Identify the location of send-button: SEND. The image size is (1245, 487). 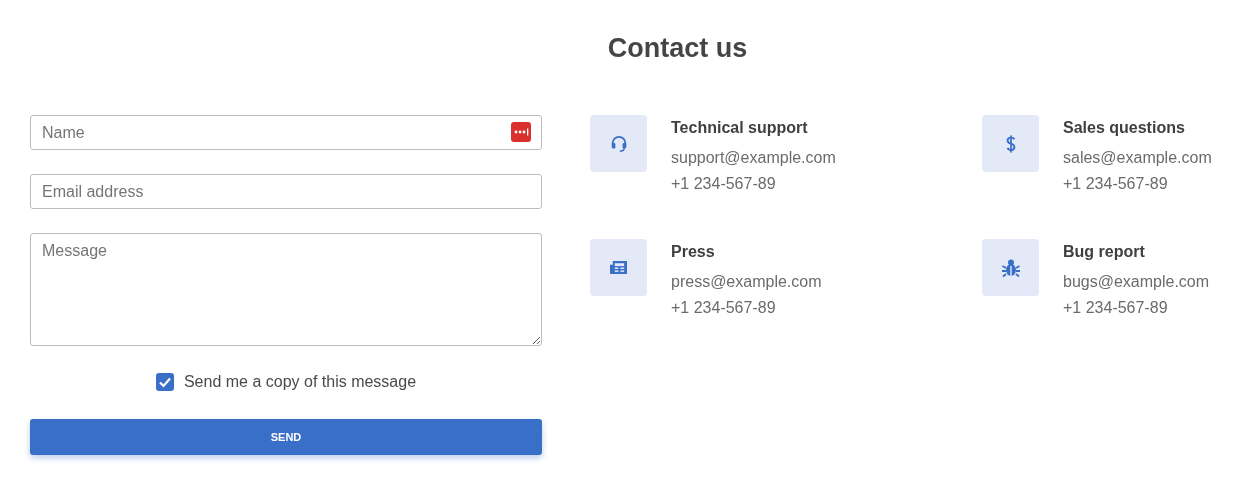
(286, 437).